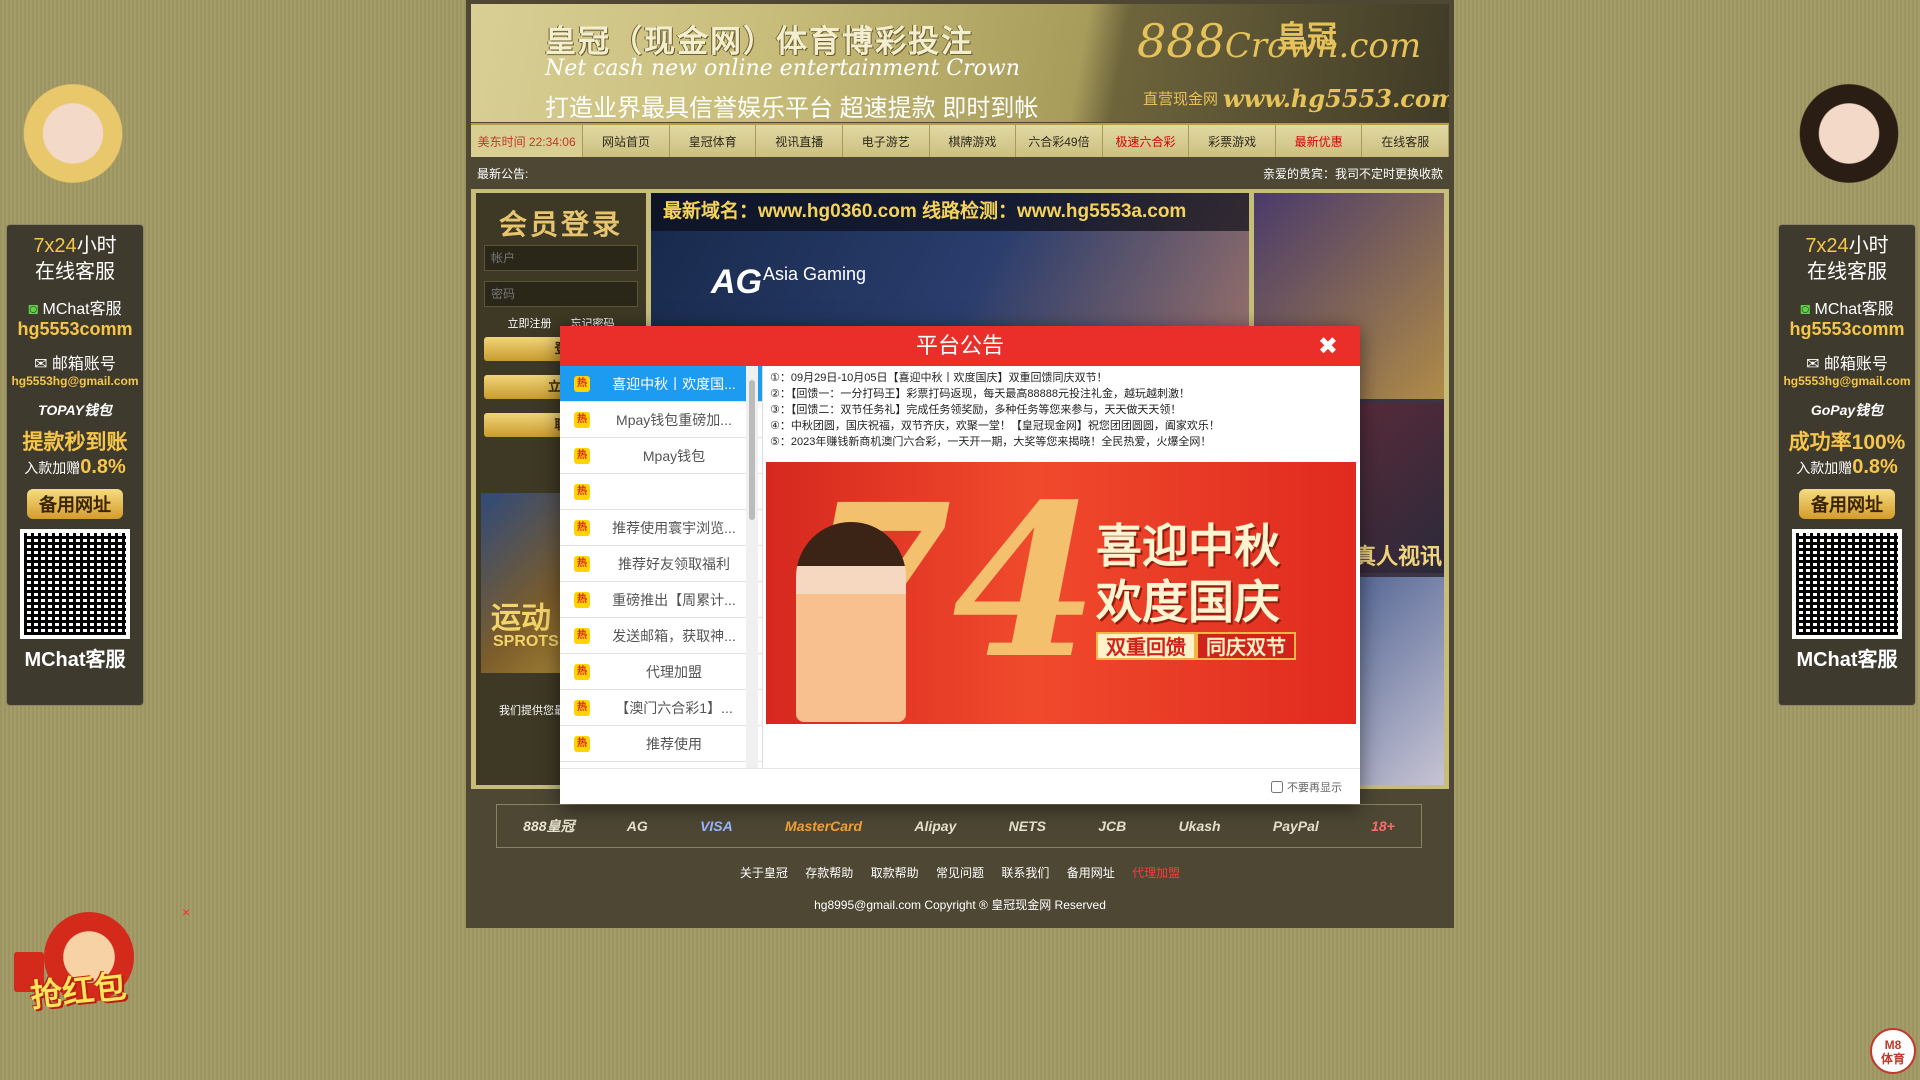  I want to click on modal-title: 平台公告, so click(959, 345).